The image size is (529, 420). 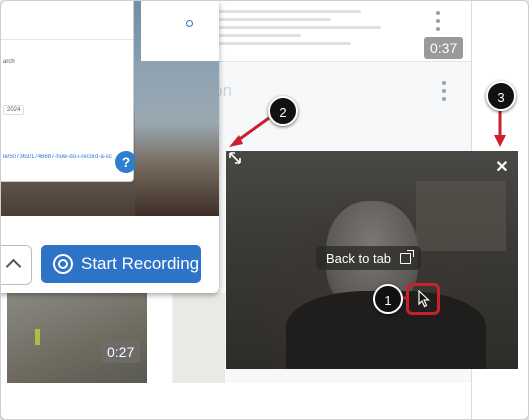 What do you see at coordinates (283, 111) in the screenshot?
I see `callout-2: 2` at bounding box center [283, 111].